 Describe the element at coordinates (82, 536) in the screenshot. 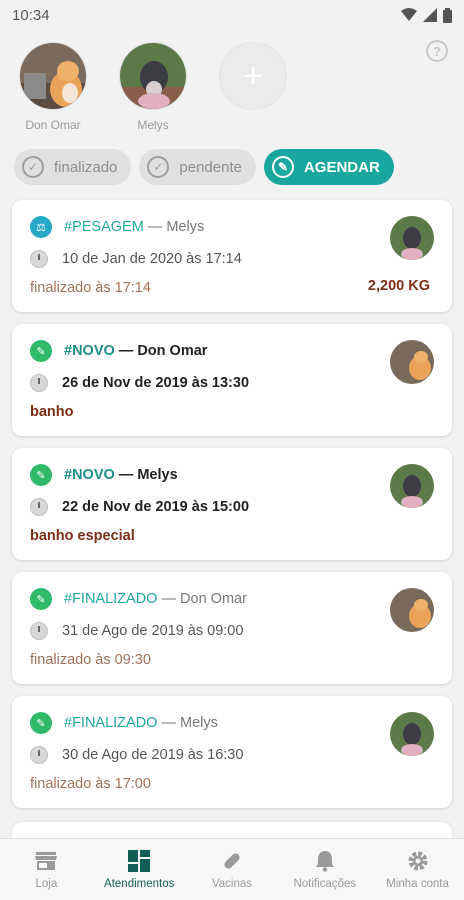

I see `appointment-note: banho especial` at that location.